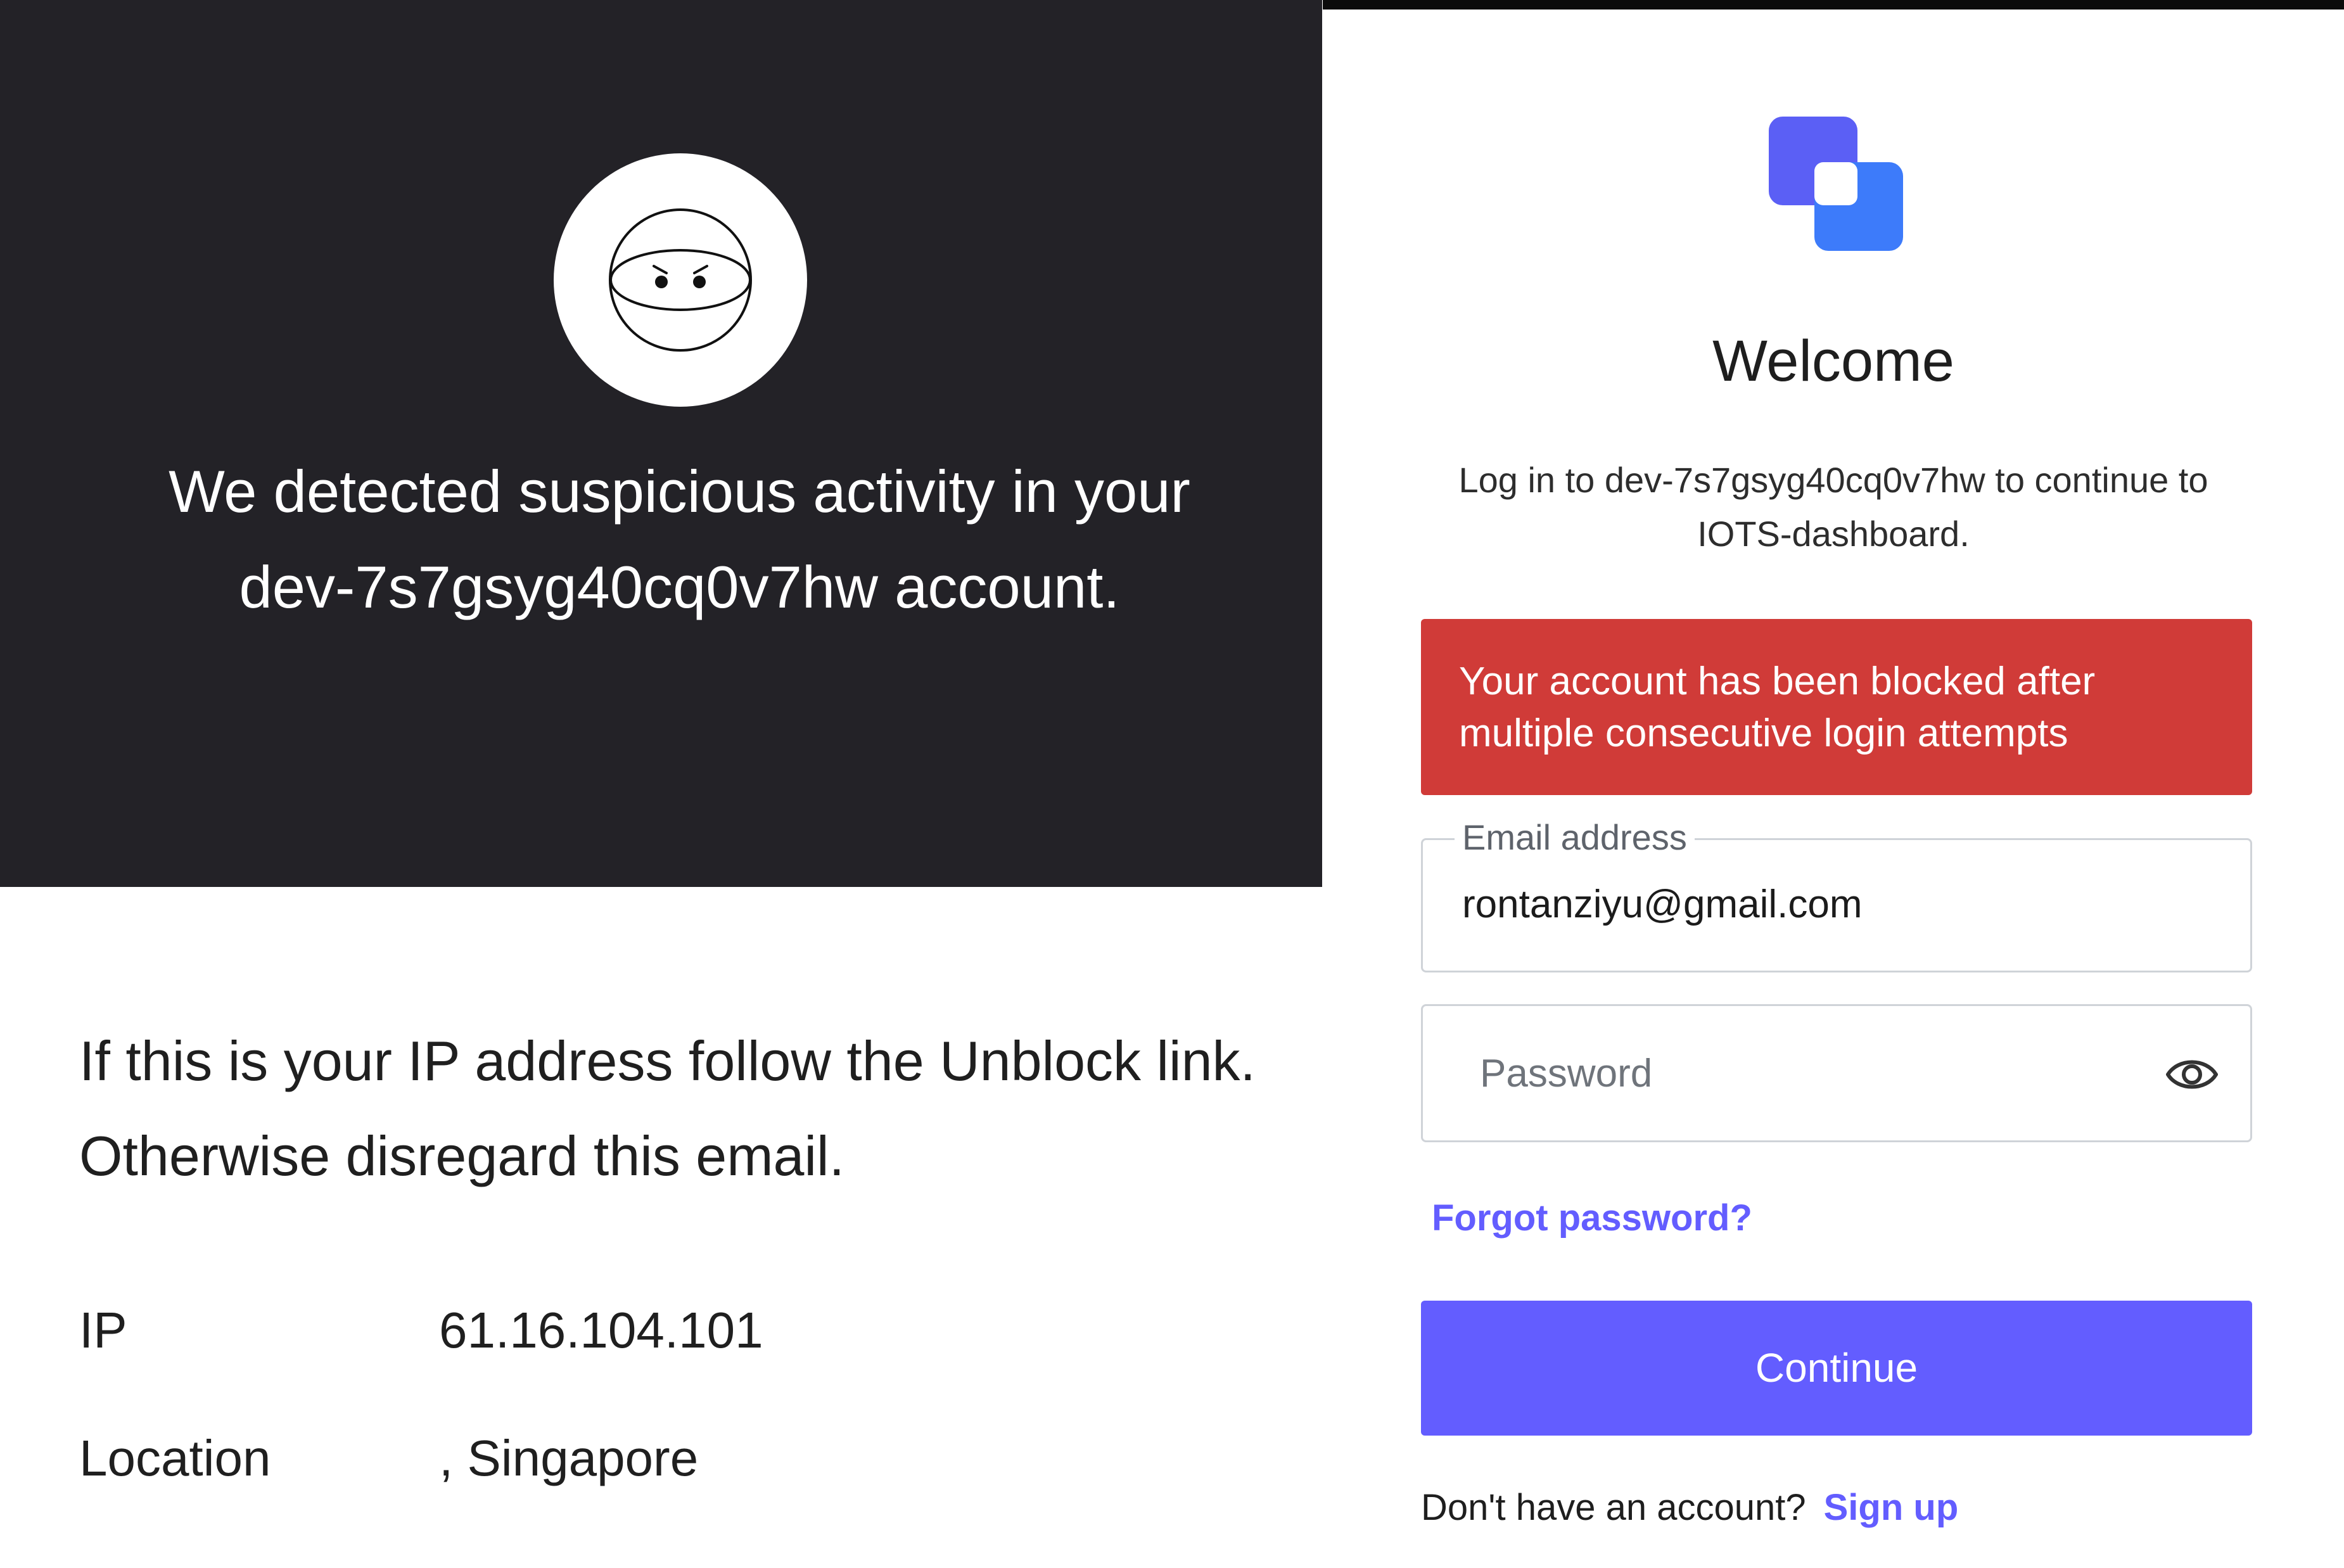 The image size is (2344, 1568). Describe the element at coordinates (1575, 837) in the screenshot. I see `email-field-label: Email address` at that location.